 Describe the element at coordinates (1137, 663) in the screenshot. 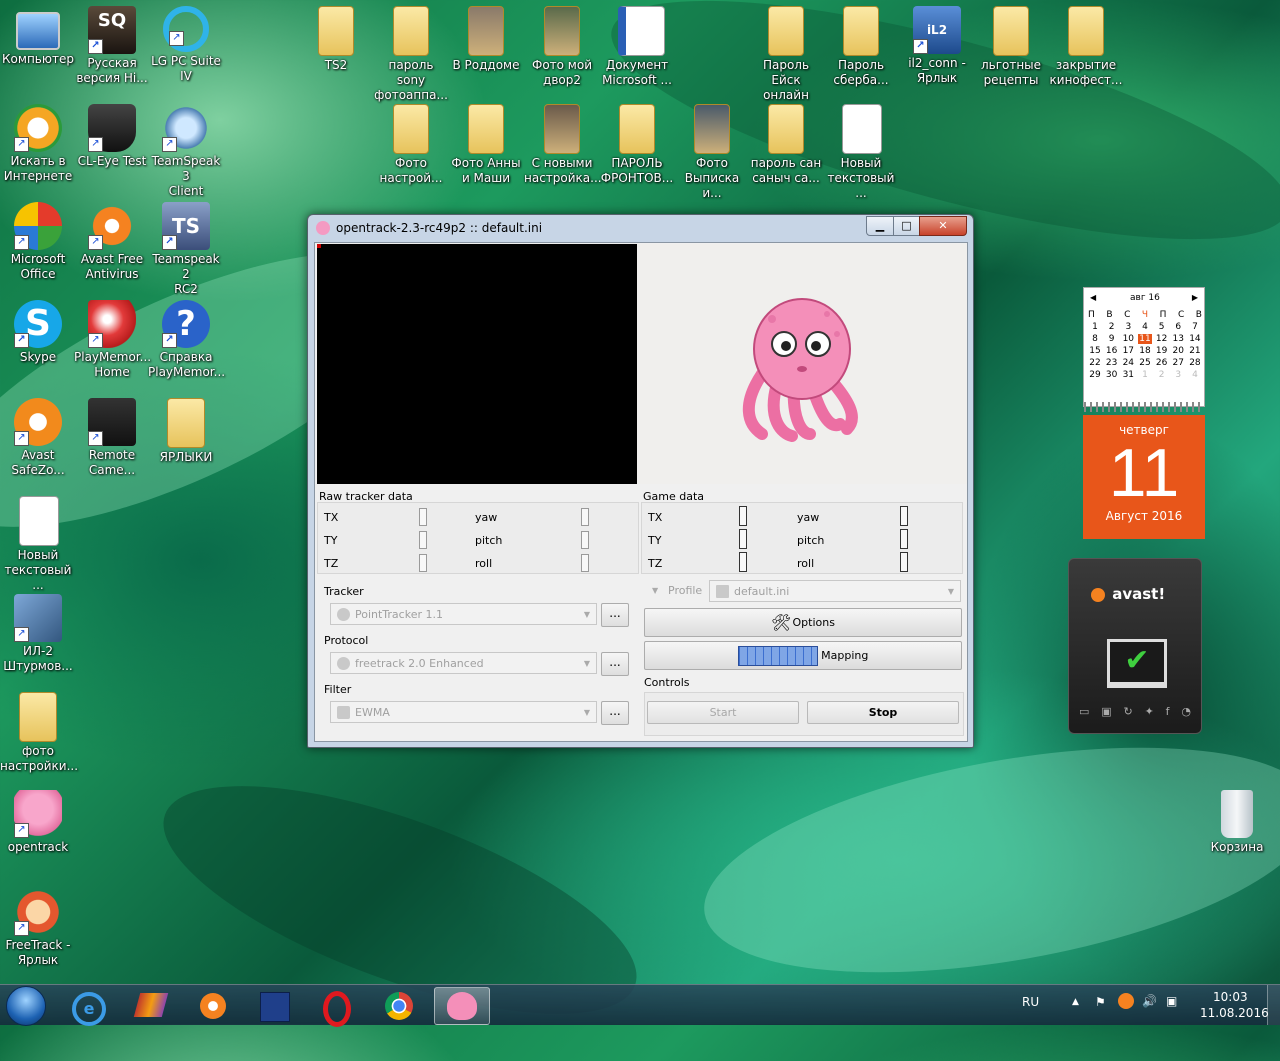

I see `laptop-checkmark-icon: ✔` at that location.